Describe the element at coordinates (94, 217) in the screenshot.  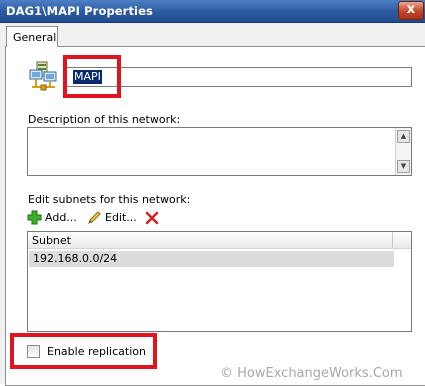
I see `pencil-icon` at that location.